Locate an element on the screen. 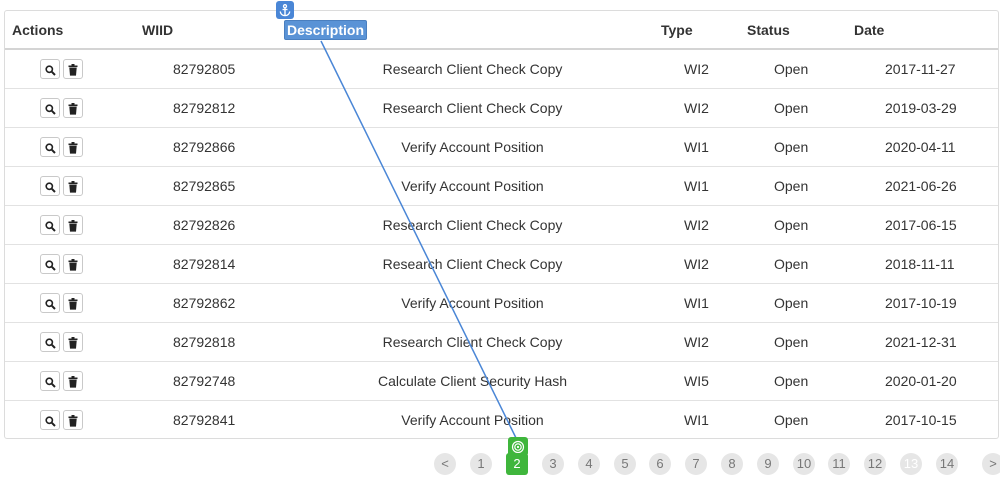 The height and width of the screenshot is (490, 1000). cell-wiid: 82792826 is located at coordinates (212, 225).